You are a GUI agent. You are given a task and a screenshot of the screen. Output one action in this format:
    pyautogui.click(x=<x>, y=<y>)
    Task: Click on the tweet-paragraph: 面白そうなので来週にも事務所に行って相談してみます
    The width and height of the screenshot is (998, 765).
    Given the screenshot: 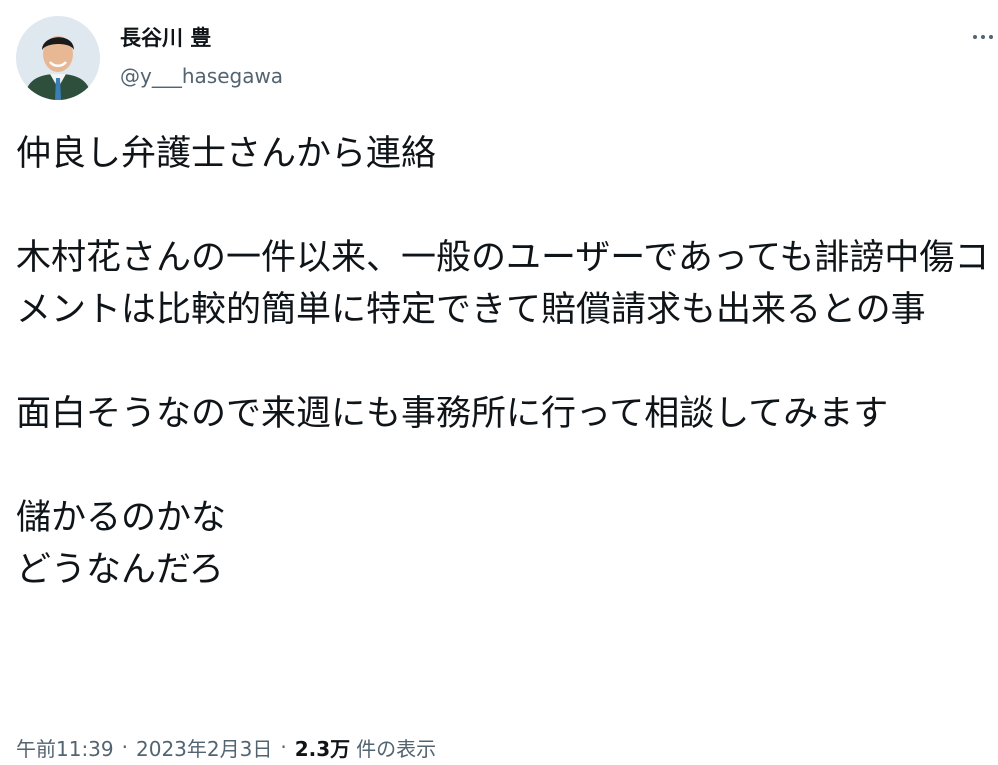 What is the action you would take?
    pyautogui.click(x=452, y=414)
    